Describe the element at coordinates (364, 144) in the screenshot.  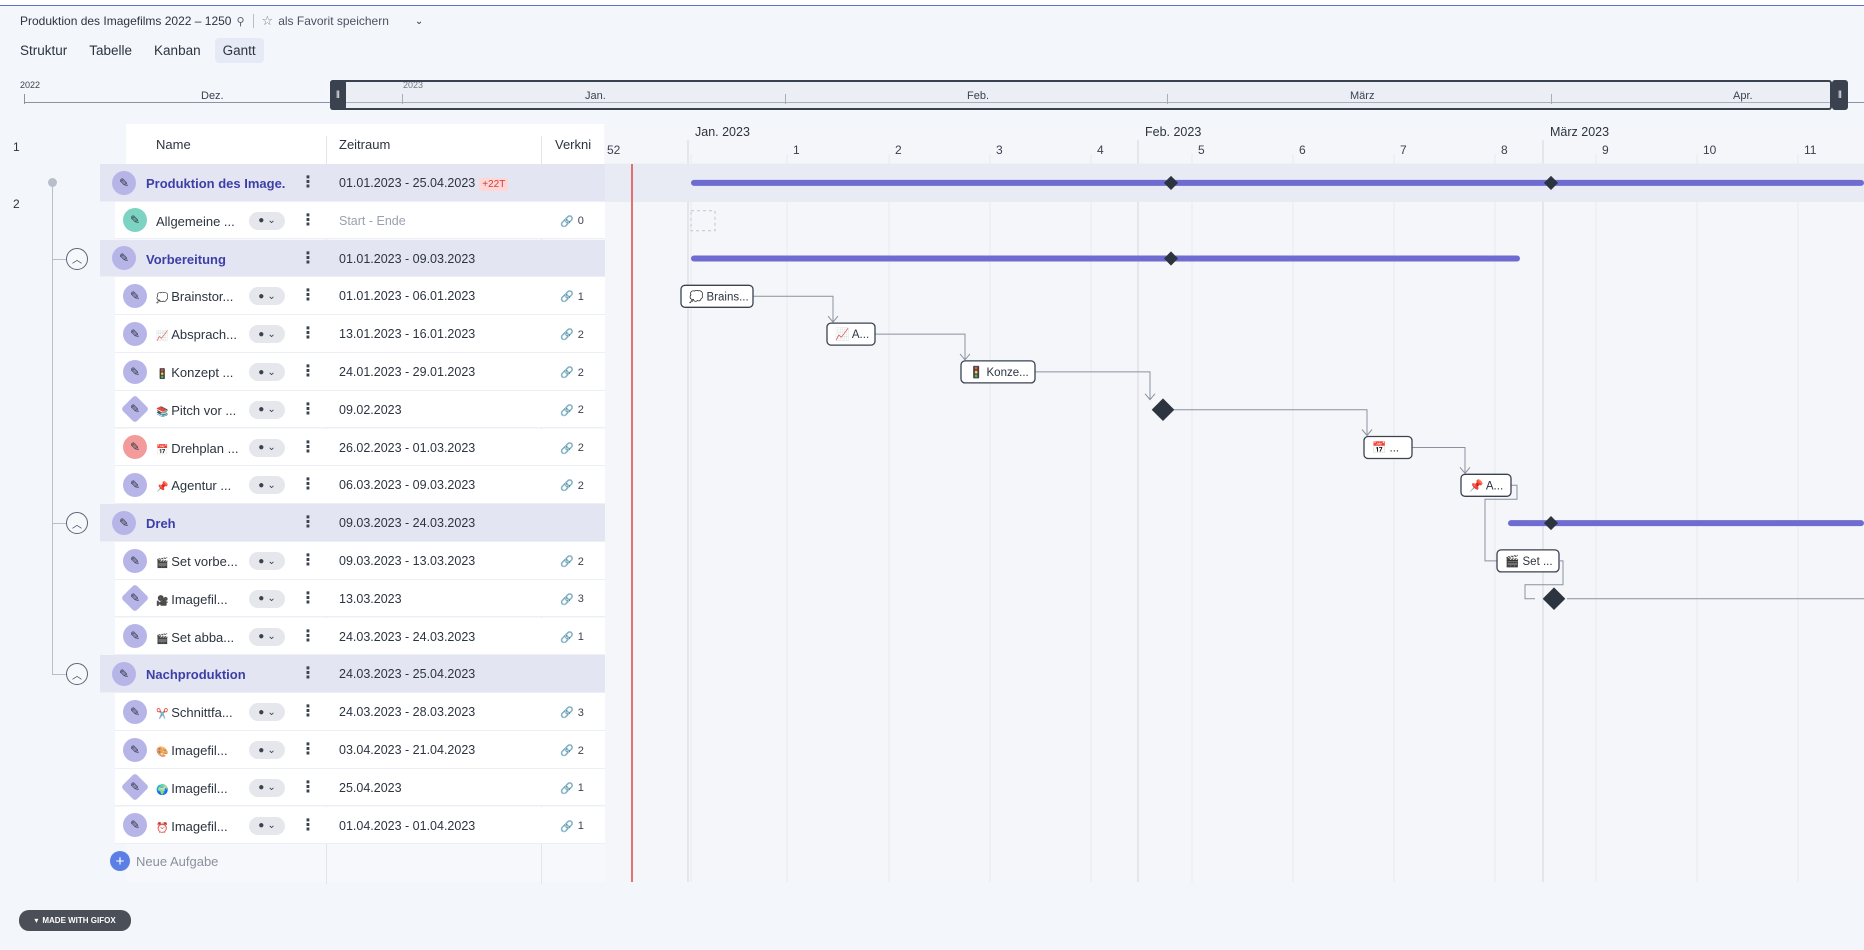
I see `column-header-period: Zeitraum` at that location.